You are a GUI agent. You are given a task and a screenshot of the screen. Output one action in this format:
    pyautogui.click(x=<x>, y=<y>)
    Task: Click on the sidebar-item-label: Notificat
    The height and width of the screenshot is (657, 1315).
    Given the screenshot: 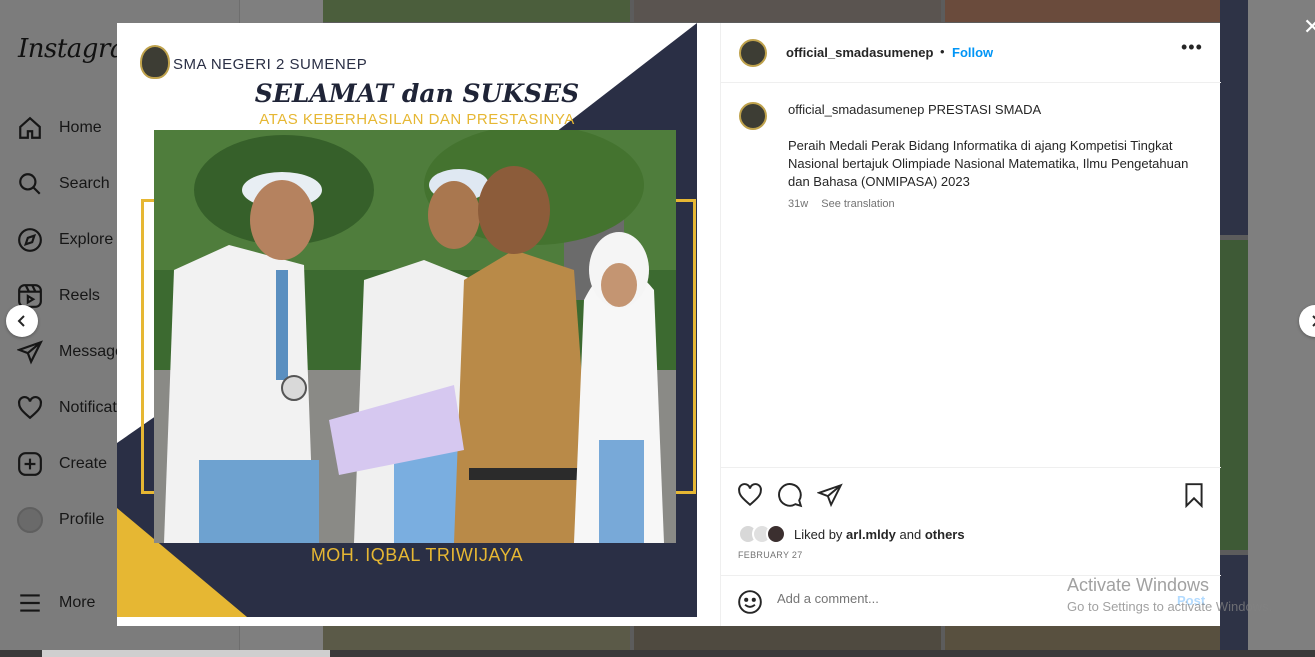 What is the action you would take?
    pyautogui.click(x=88, y=407)
    